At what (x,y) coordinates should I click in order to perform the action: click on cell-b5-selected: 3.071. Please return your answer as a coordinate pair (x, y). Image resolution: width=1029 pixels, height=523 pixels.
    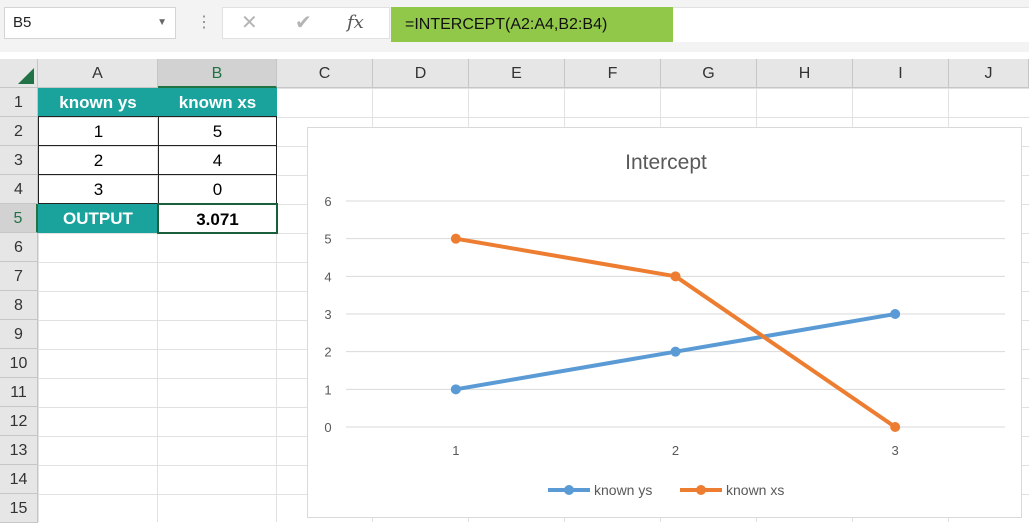
    Looking at the image, I should click on (217, 218).